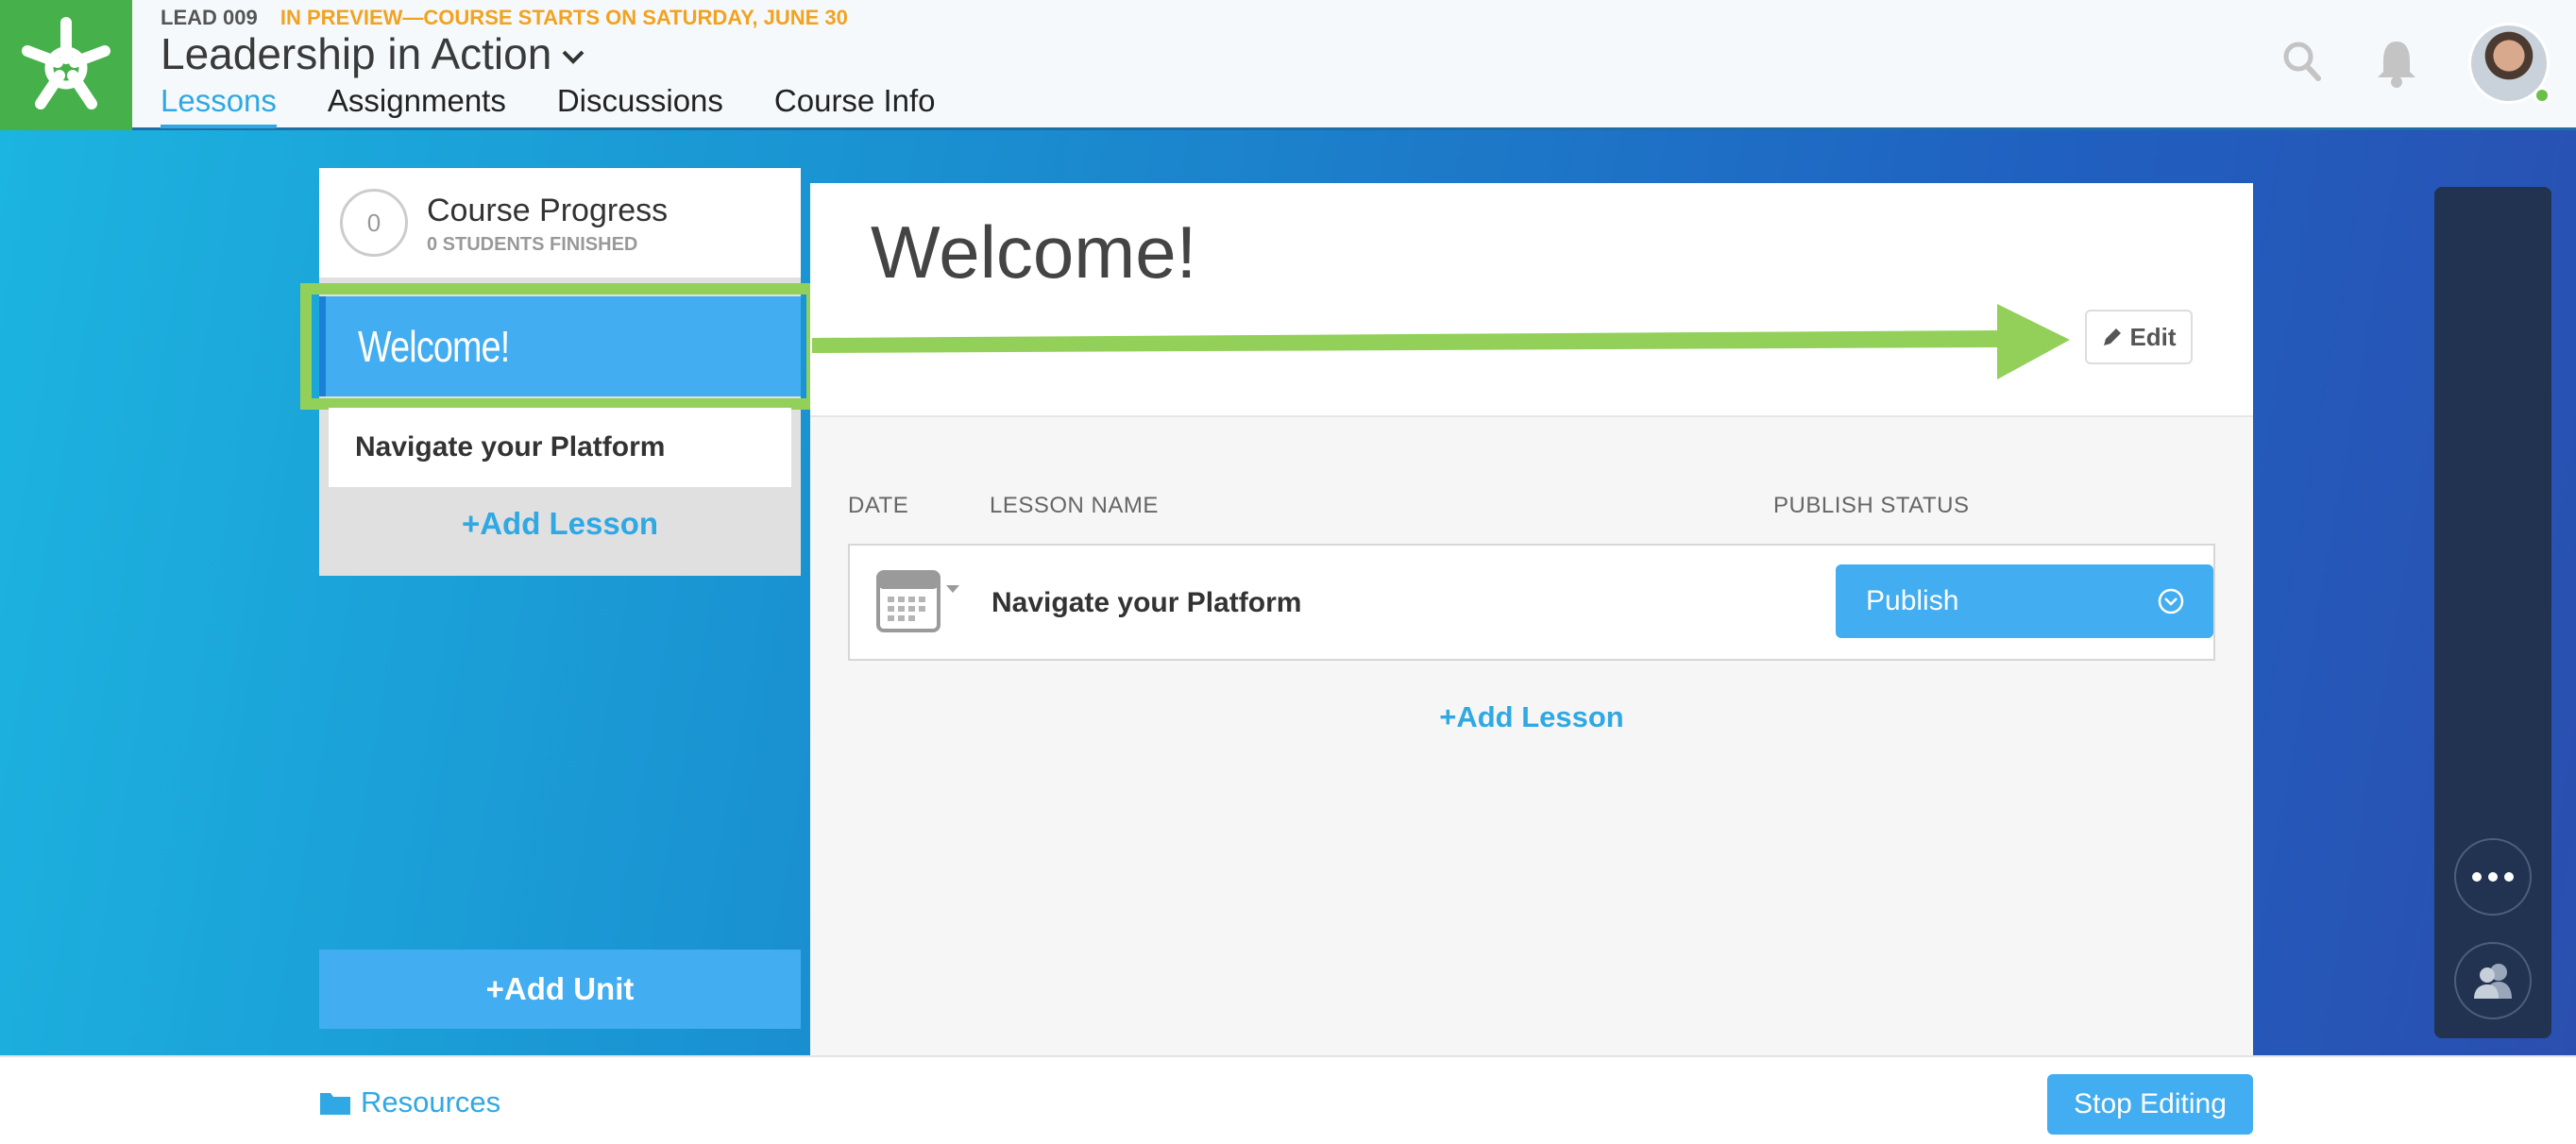  I want to click on content-add-lesson-button: +Add Lesson, so click(1531, 717).